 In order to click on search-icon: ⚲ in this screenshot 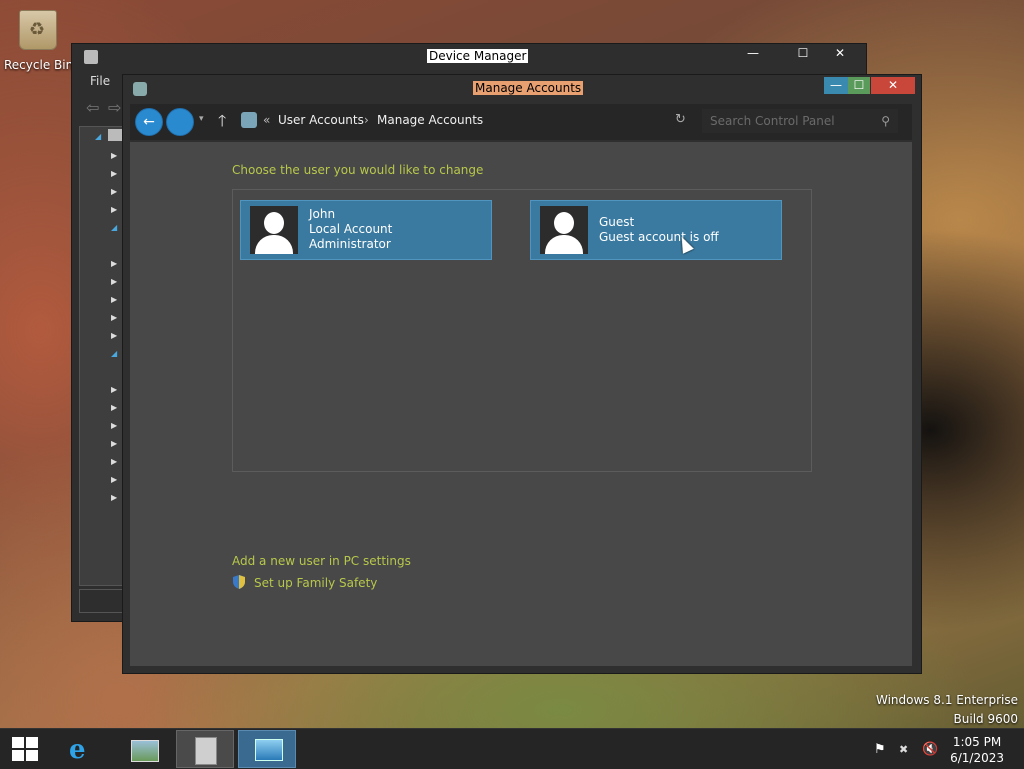, I will do `click(885, 121)`.